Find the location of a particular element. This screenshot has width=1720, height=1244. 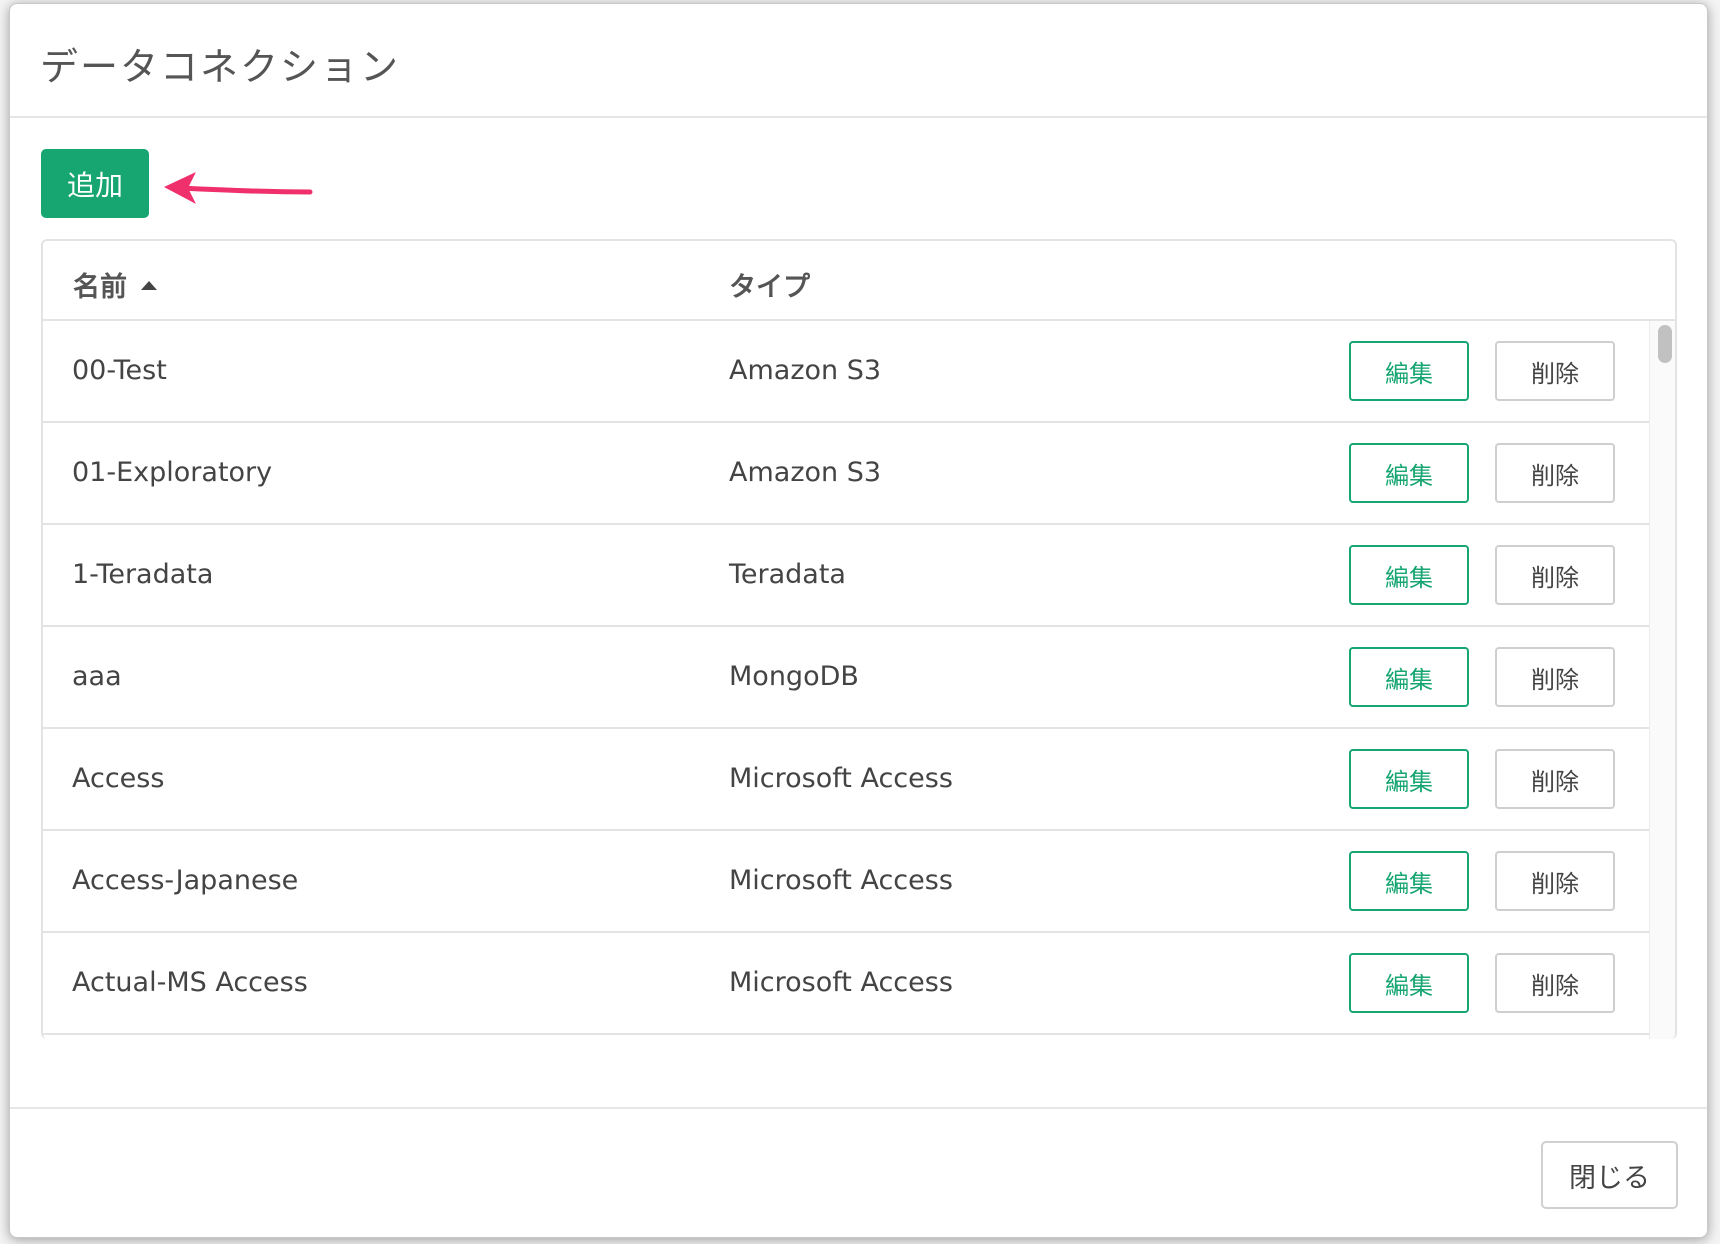

connection-name: 1-Teradata is located at coordinates (143, 574).